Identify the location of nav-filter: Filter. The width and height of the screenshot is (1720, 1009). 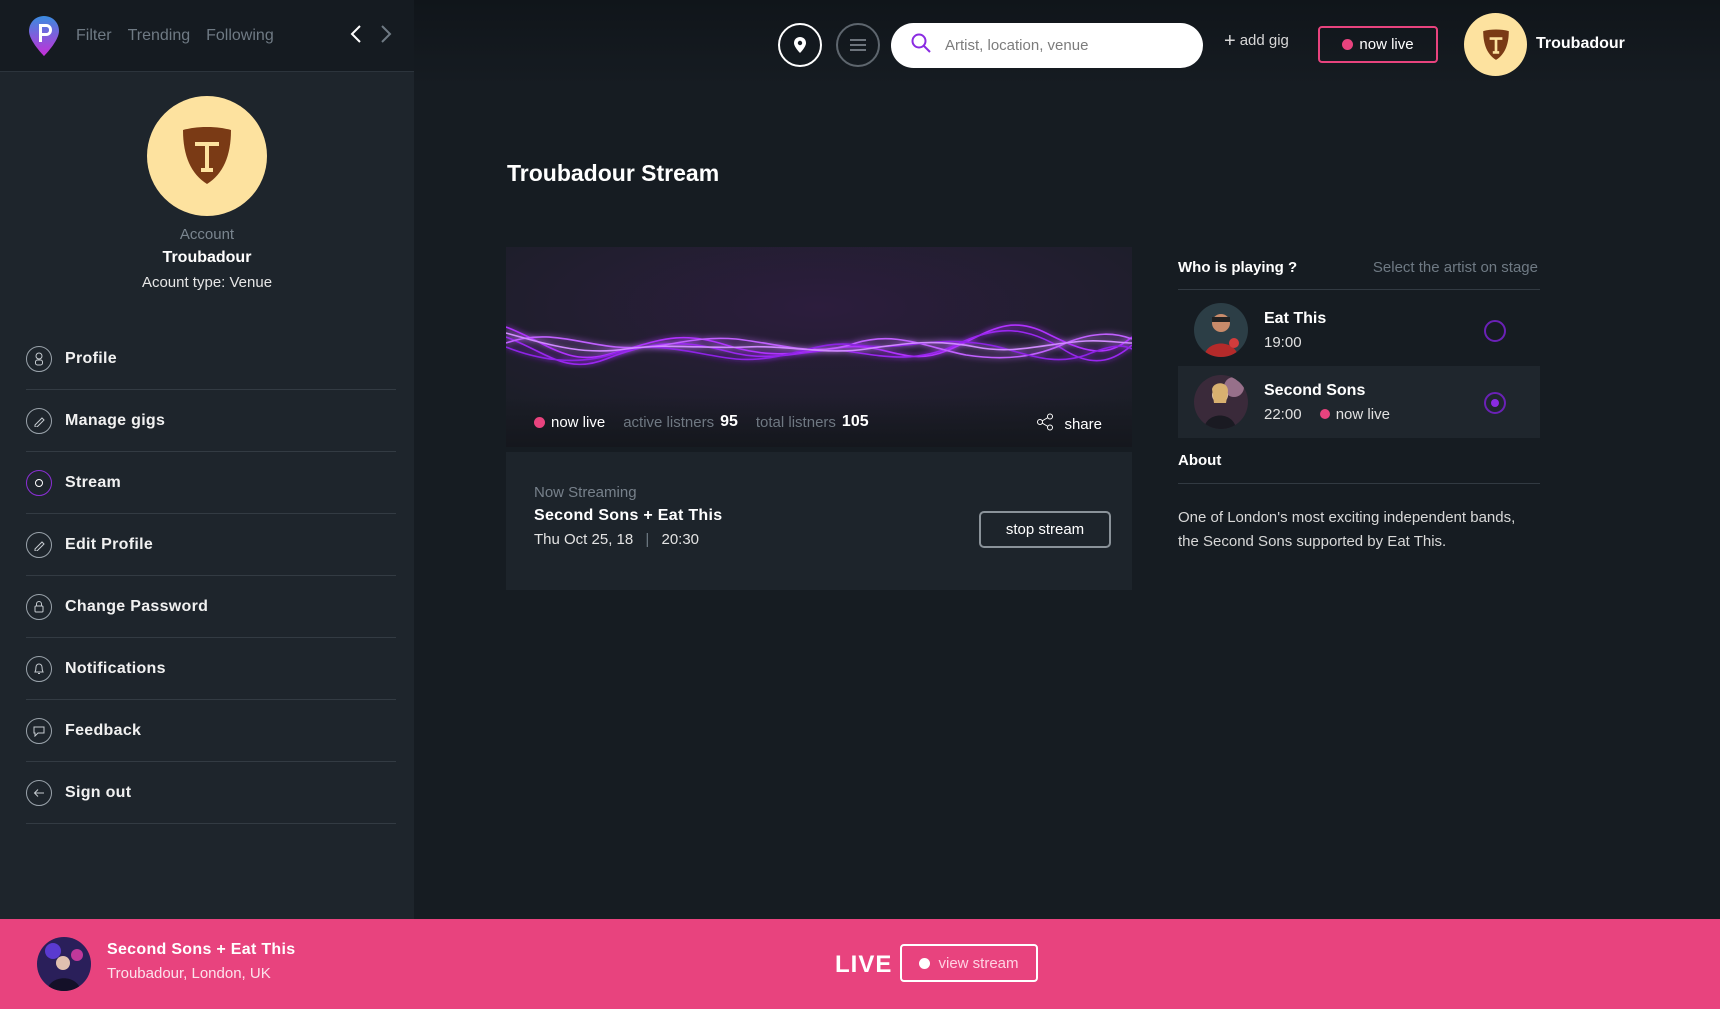
(94, 36).